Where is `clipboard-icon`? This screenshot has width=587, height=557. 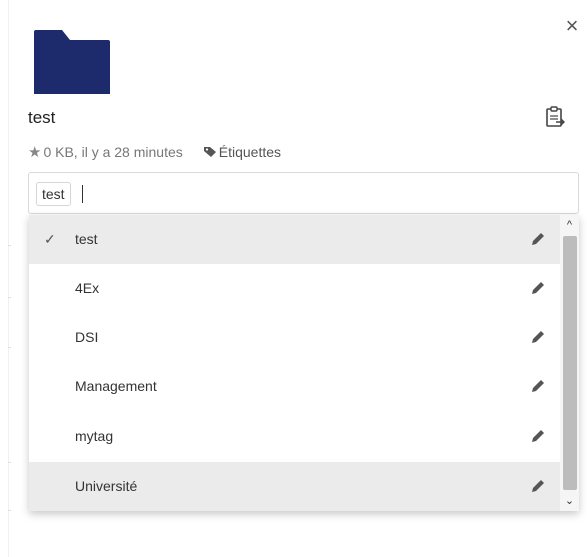 clipboard-icon is located at coordinates (555, 117).